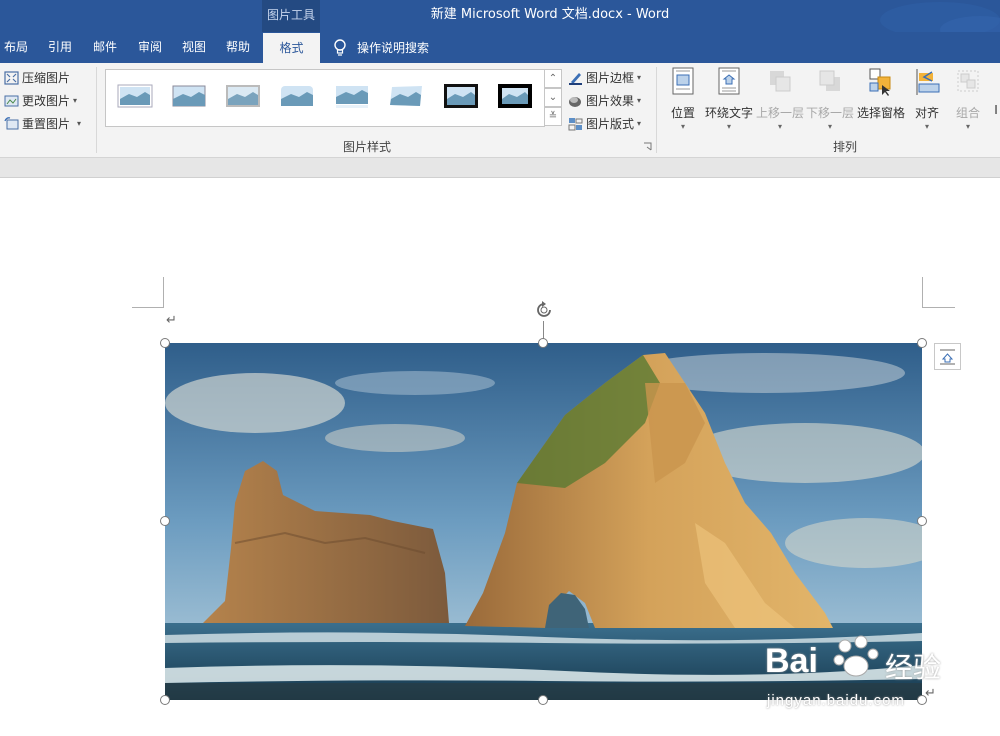 The width and height of the screenshot is (1000, 736). Describe the element at coordinates (647, 146) in the screenshot. I see `dialog-launcher-icon` at that location.